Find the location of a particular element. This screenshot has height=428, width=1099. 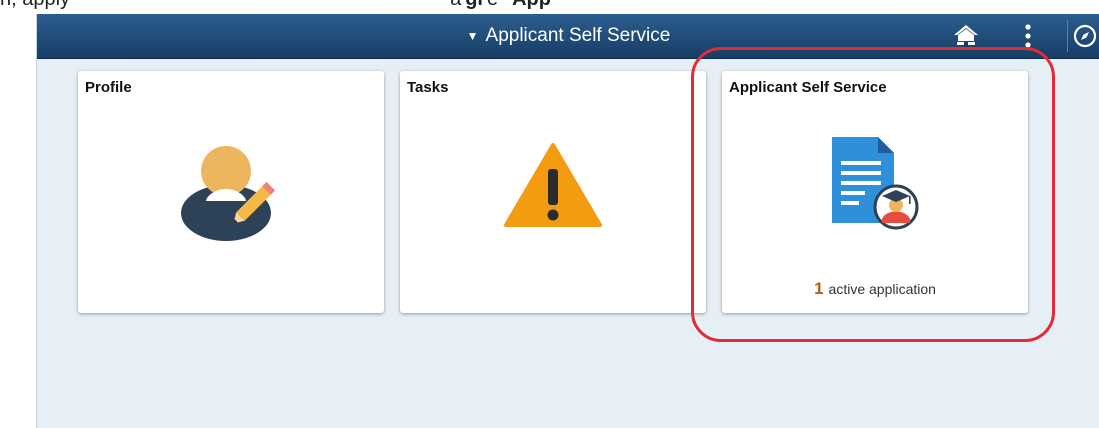

caption-text: n, applyagieApp is located at coordinates (275, 5).